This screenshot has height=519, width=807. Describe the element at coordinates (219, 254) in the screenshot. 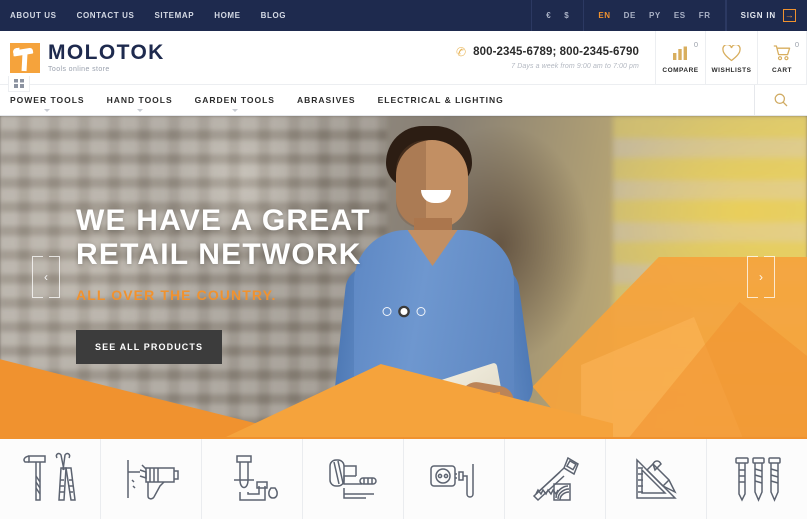

I see `hero-heading-line2: RETAIL NETWORK` at that location.